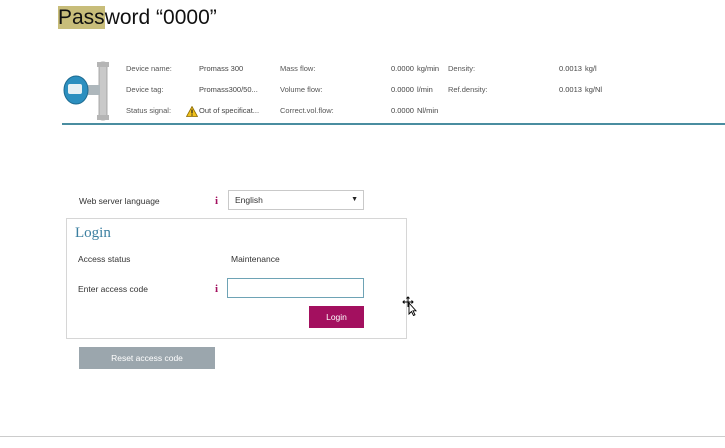 The width and height of the screenshot is (725, 448). Describe the element at coordinates (81, 17) in the screenshot. I see `title-highlight: Pass` at that location.